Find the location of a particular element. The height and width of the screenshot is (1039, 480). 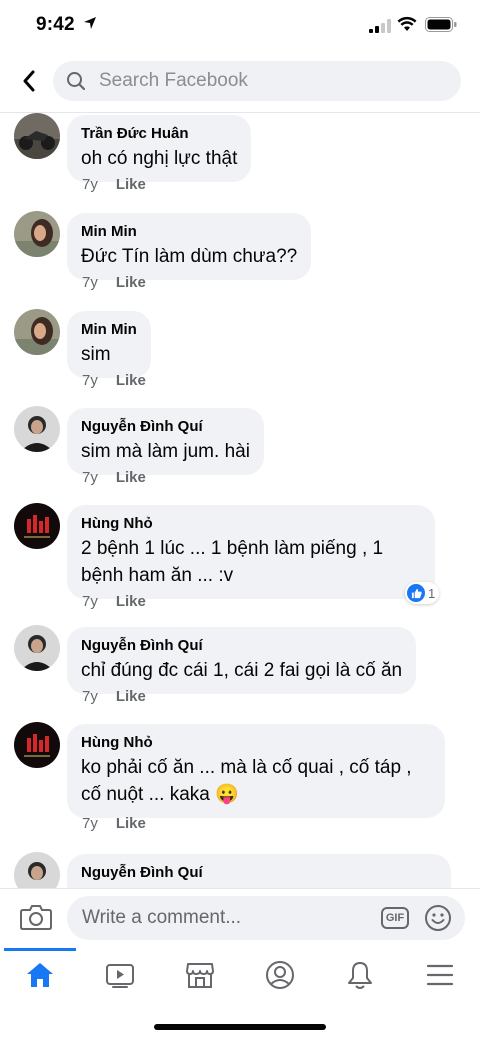

comment-bubble: Nguyễn Đình Quí is located at coordinates (259, 871).